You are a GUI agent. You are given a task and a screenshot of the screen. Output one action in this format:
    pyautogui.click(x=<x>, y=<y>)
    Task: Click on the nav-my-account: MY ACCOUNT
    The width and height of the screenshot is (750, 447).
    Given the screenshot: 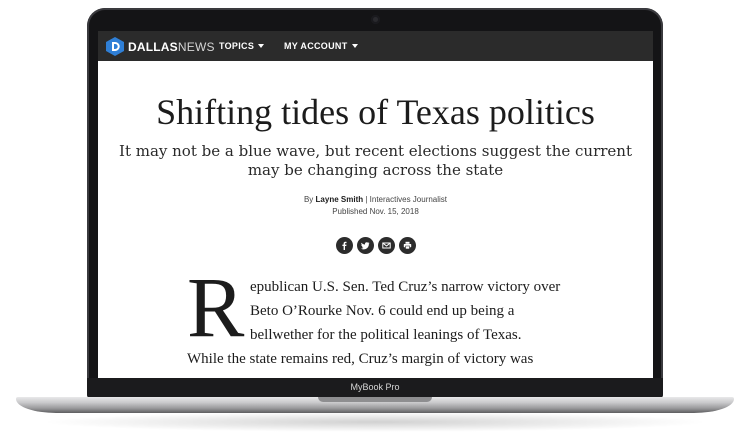 What is the action you would take?
    pyautogui.click(x=321, y=46)
    